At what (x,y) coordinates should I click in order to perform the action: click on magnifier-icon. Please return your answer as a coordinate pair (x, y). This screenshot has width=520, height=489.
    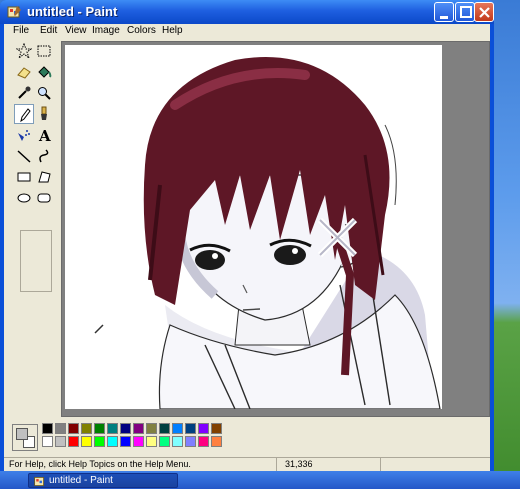
    Looking at the image, I should click on (44, 93).